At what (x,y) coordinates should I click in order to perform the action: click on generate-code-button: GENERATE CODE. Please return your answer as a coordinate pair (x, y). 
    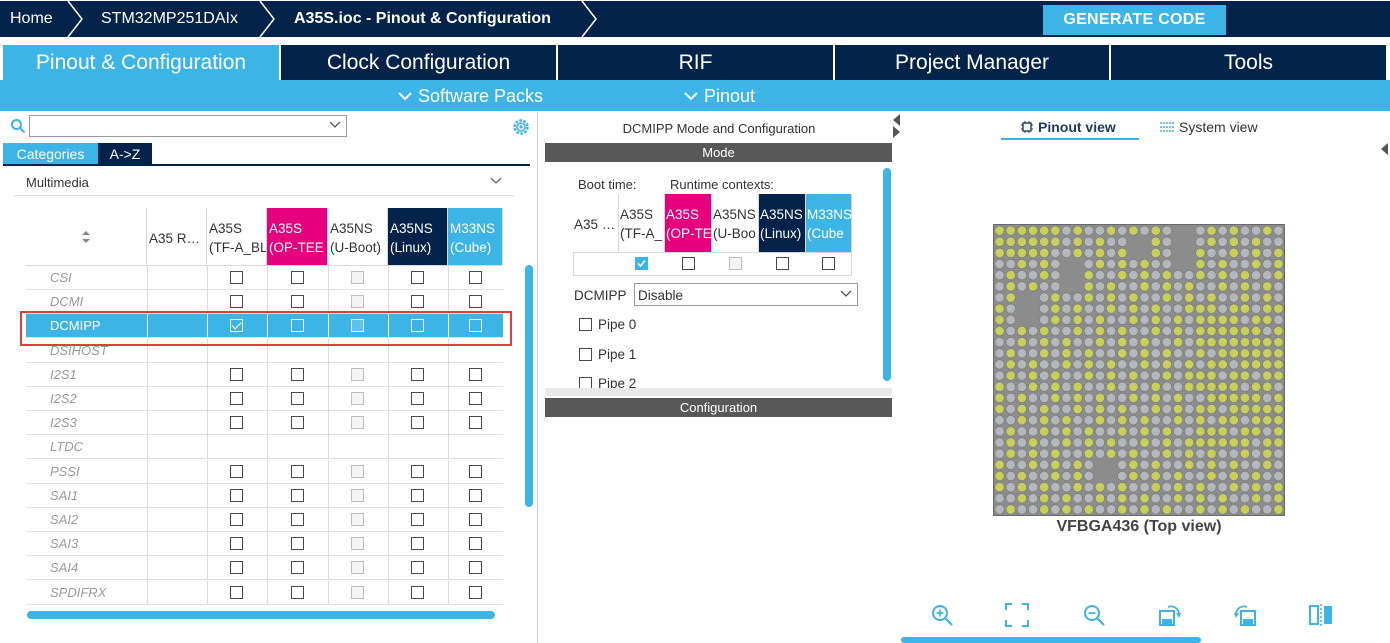
    Looking at the image, I should click on (1134, 20).